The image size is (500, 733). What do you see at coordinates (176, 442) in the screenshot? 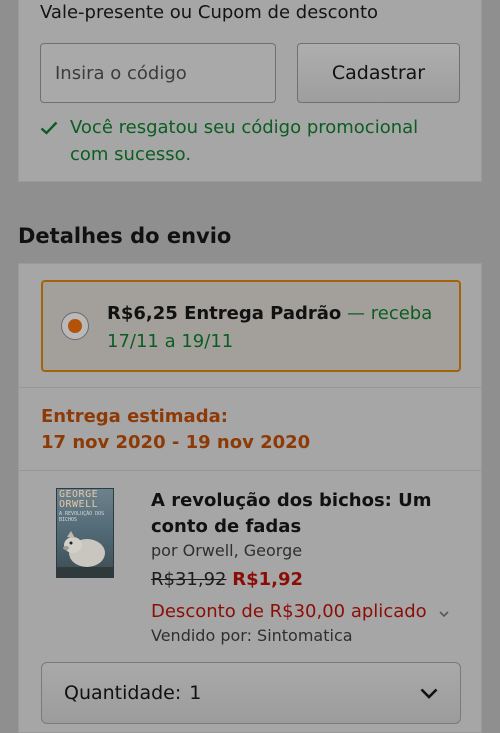
I see `estimated-delivery-range: 17 nov 2020 - 19 nov 2020` at bounding box center [176, 442].